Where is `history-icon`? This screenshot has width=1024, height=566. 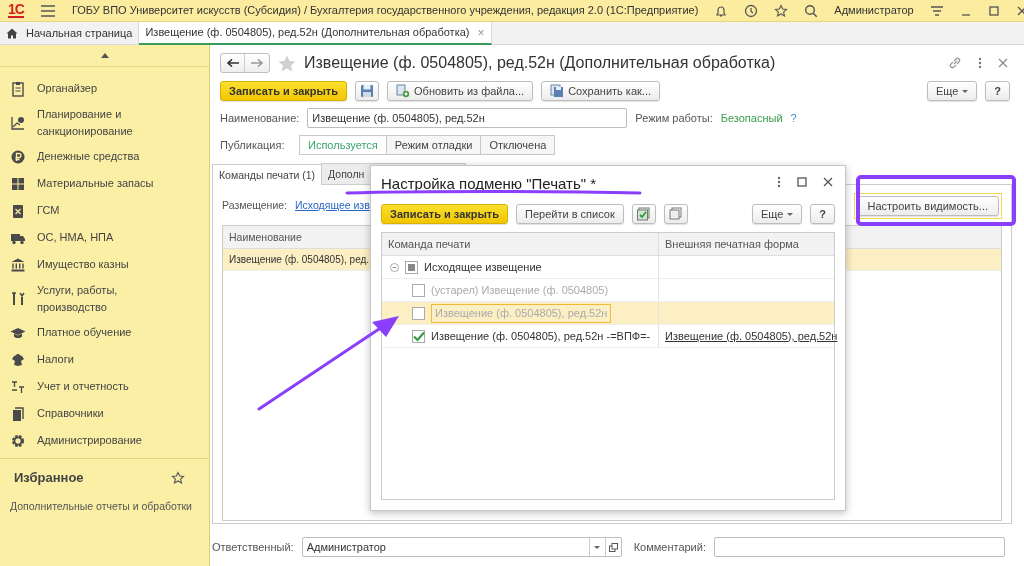
history-icon is located at coordinates (751, 10).